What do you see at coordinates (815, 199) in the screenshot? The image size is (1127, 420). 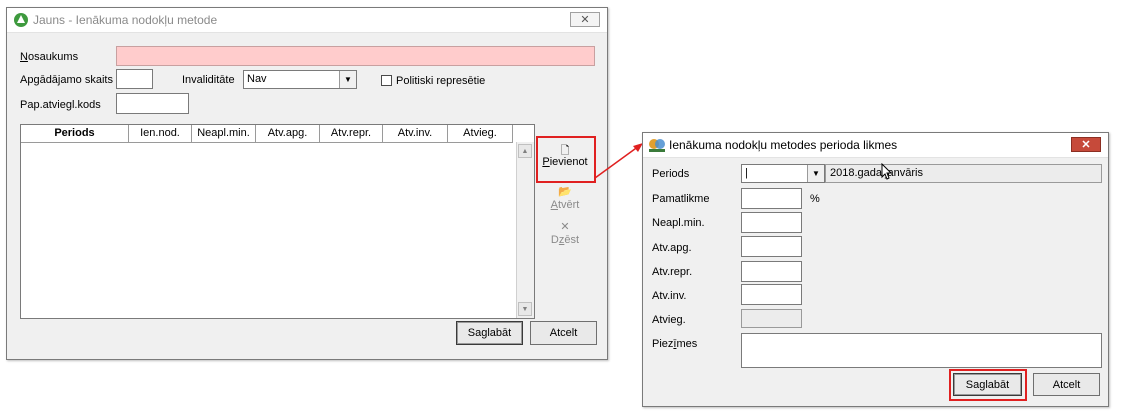 I see `percent-sign: %` at bounding box center [815, 199].